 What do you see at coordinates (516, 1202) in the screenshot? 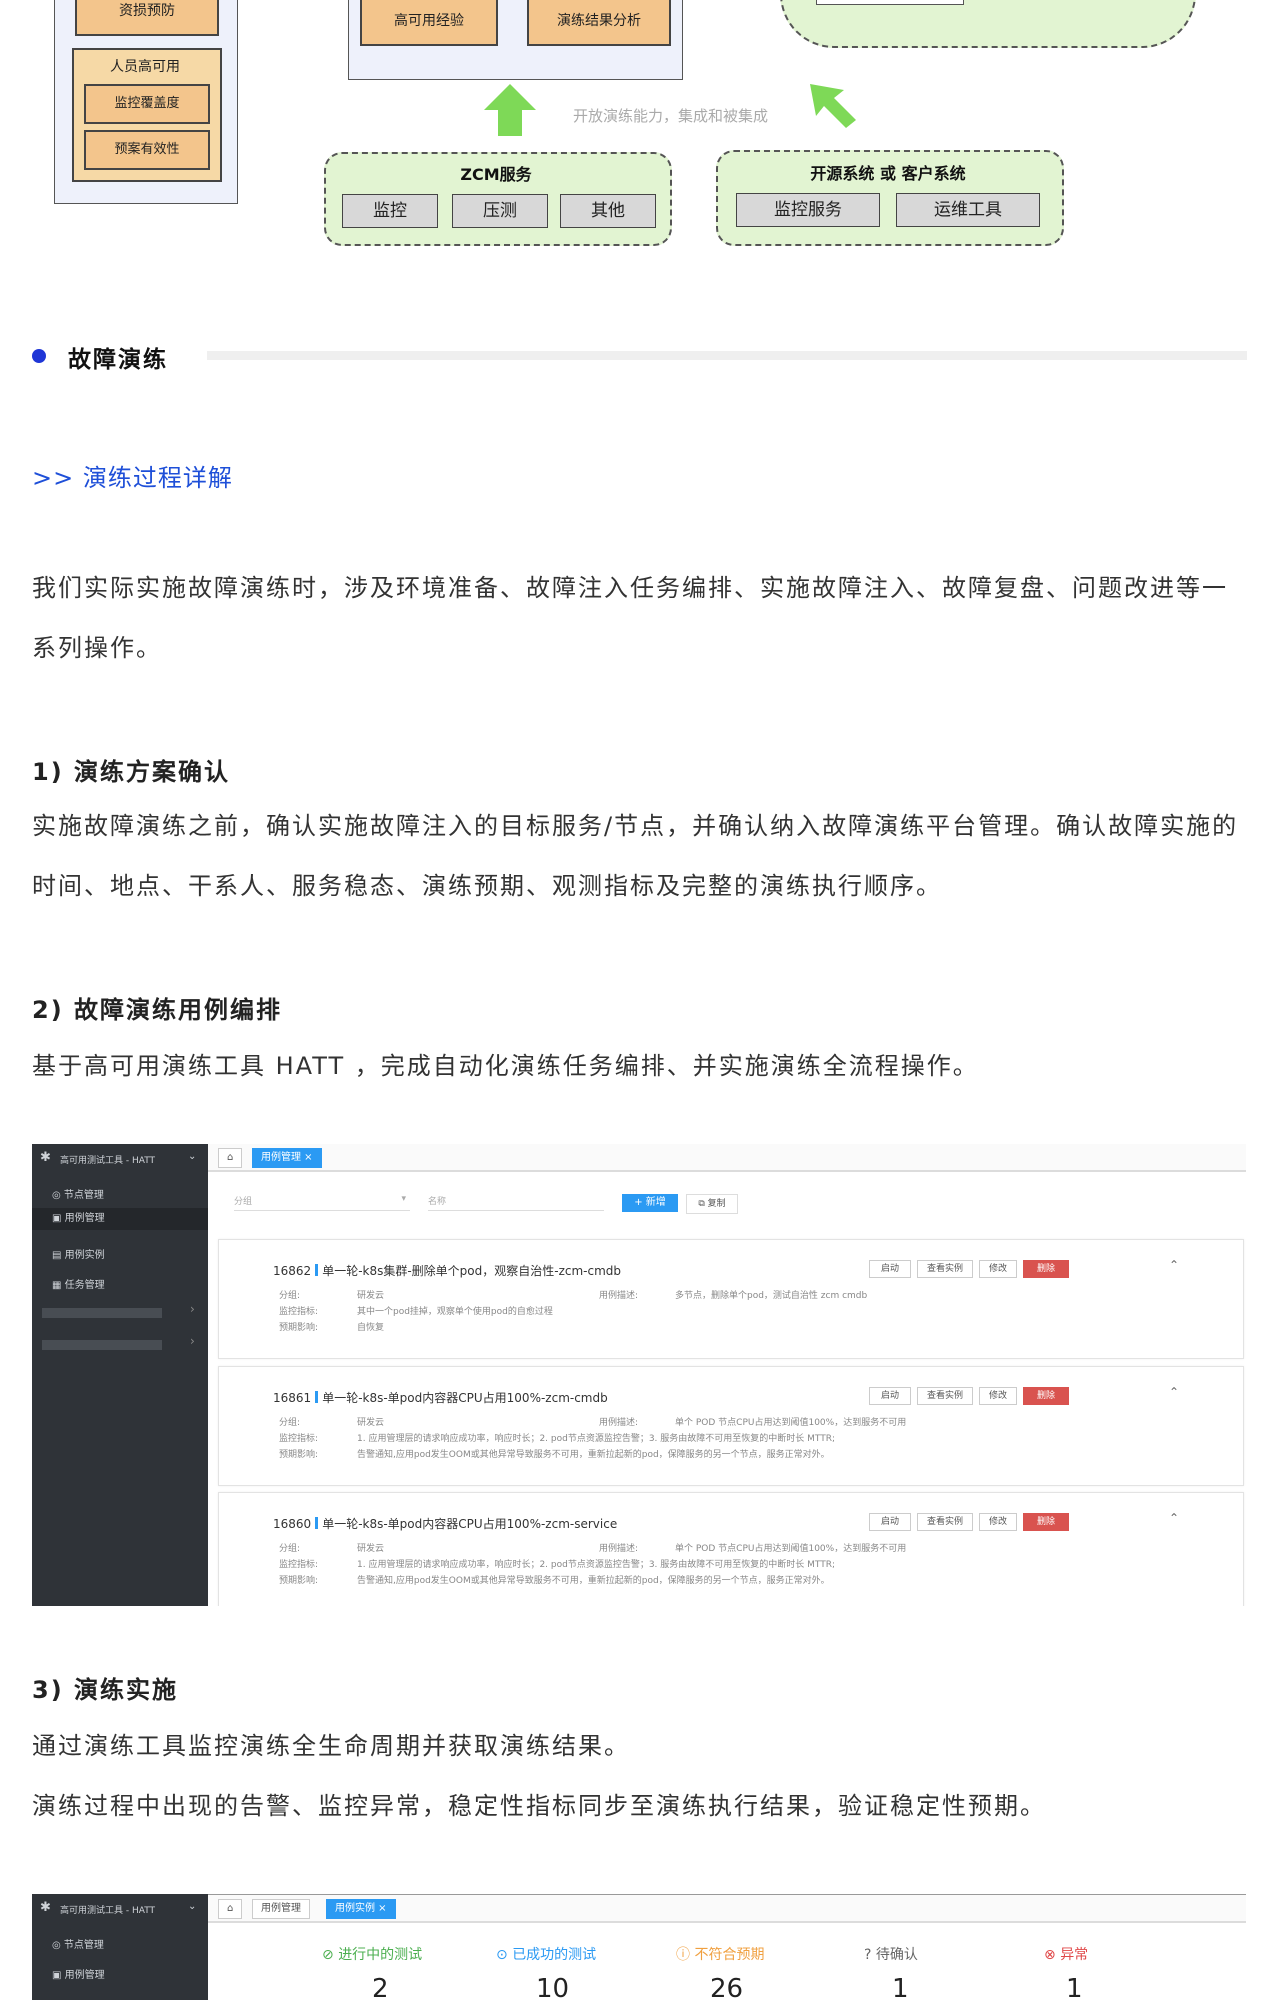
I see `name-search-input: 名称` at bounding box center [516, 1202].